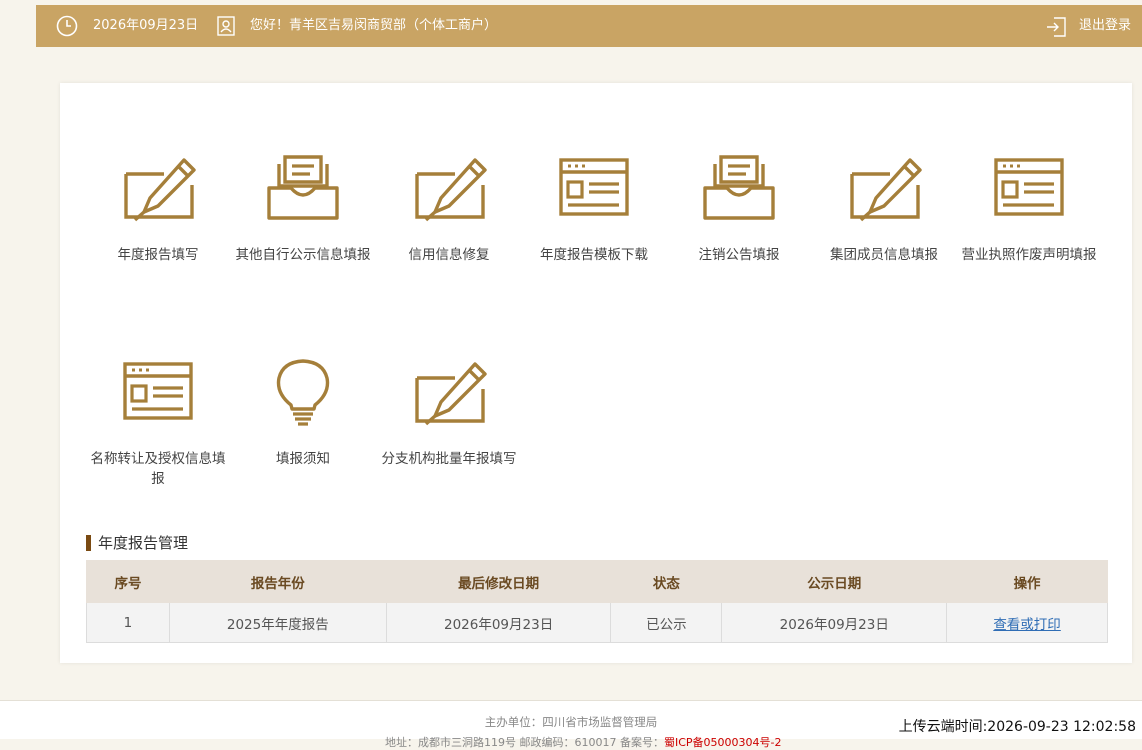  I want to click on logout-icon, so click(1056, 27).